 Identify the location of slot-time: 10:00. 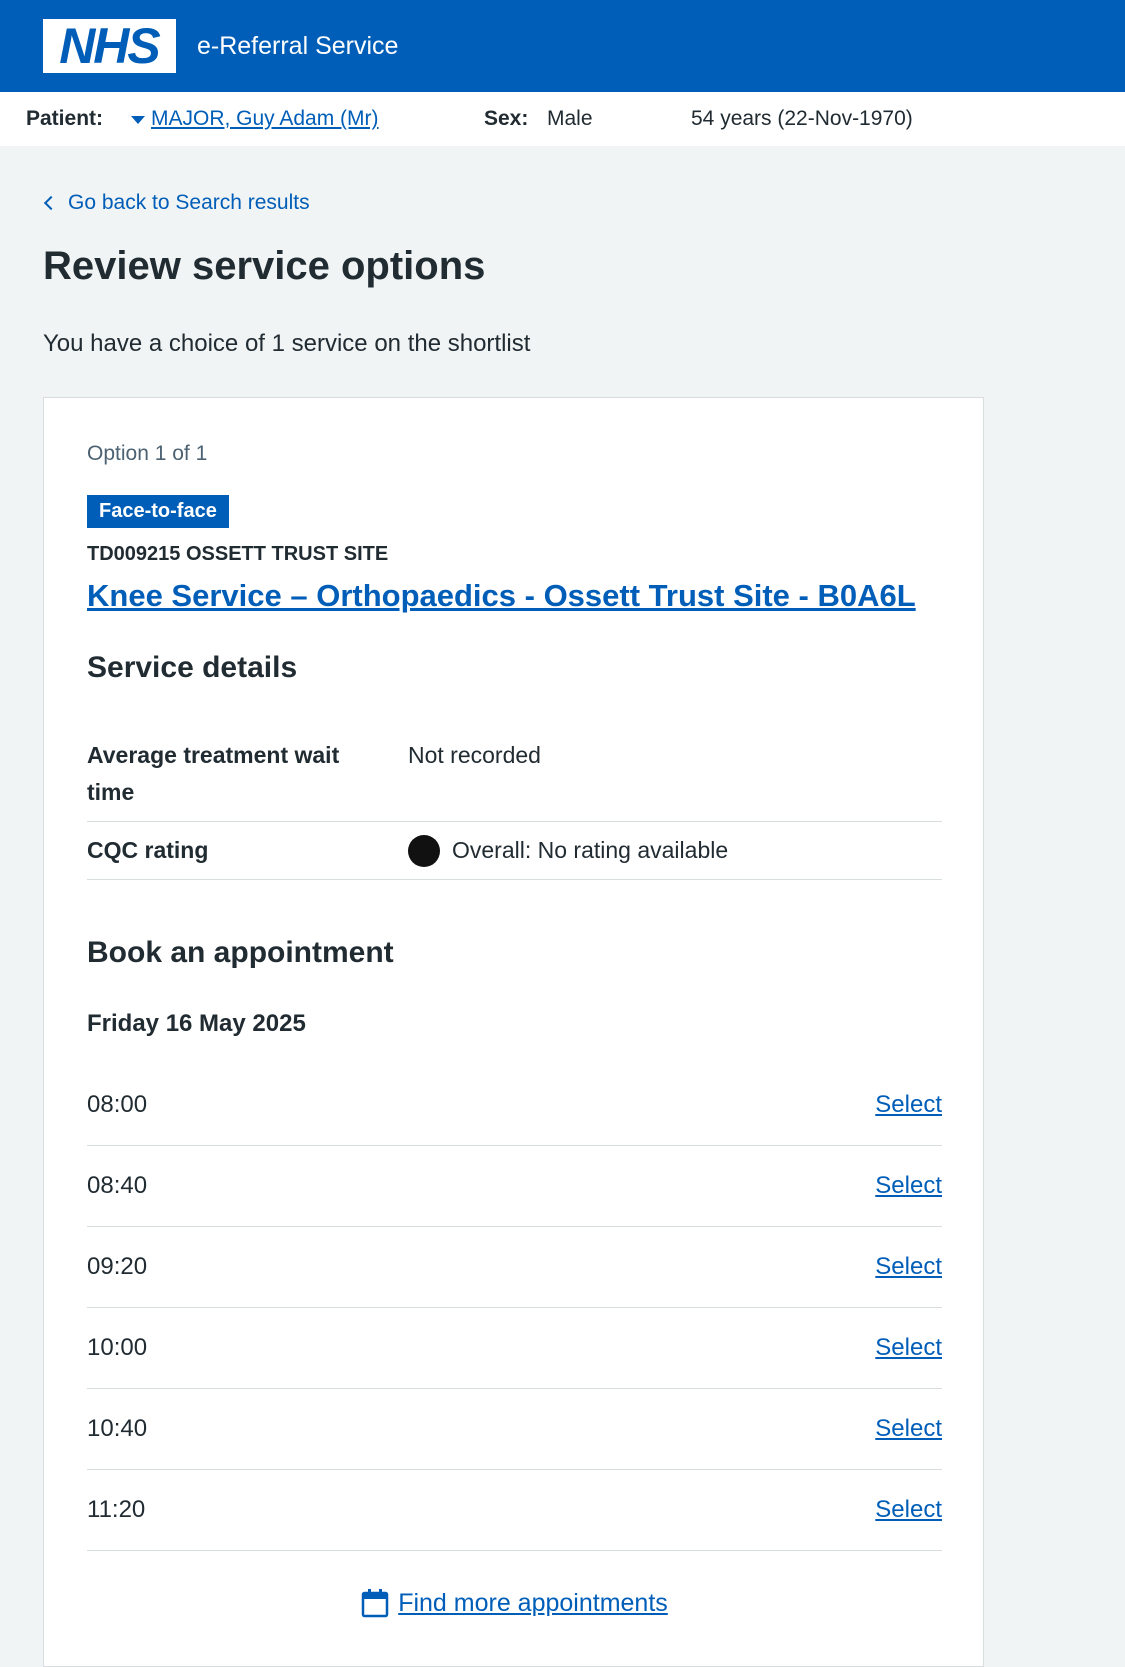
(117, 1347).